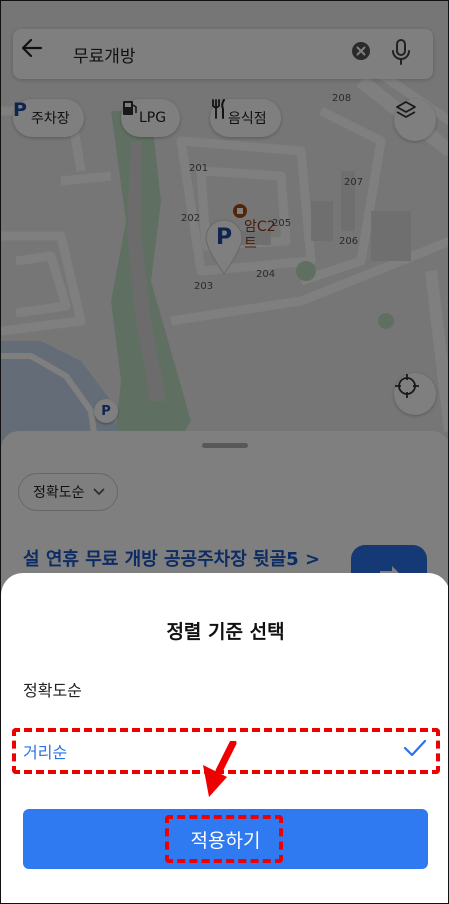 The image size is (449, 904). Describe the element at coordinates (225, 632) in the screenshot. I see `sheet-title: 정렬 기준 선택` at that location.